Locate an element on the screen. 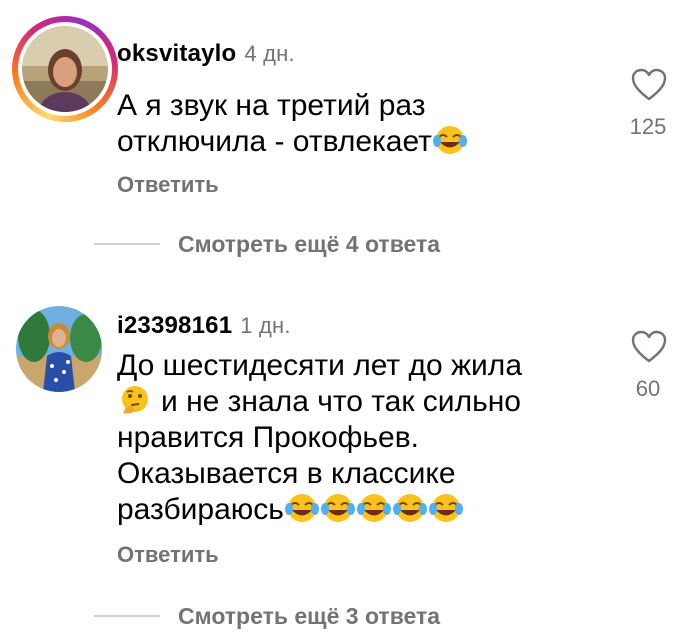  like-count: 60 is located at coordinates (648, 388).